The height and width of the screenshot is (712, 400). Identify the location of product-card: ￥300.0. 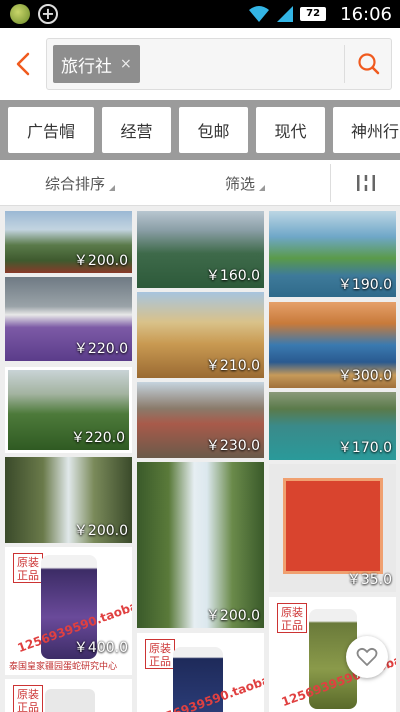
(332, 345).